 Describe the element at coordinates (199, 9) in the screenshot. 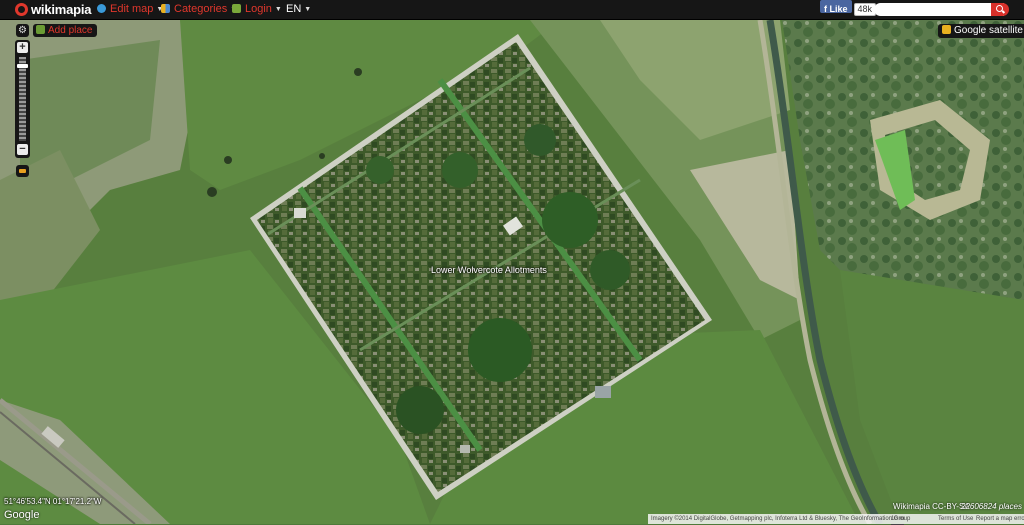

I see `categories-menu: Categories▼` at that location.